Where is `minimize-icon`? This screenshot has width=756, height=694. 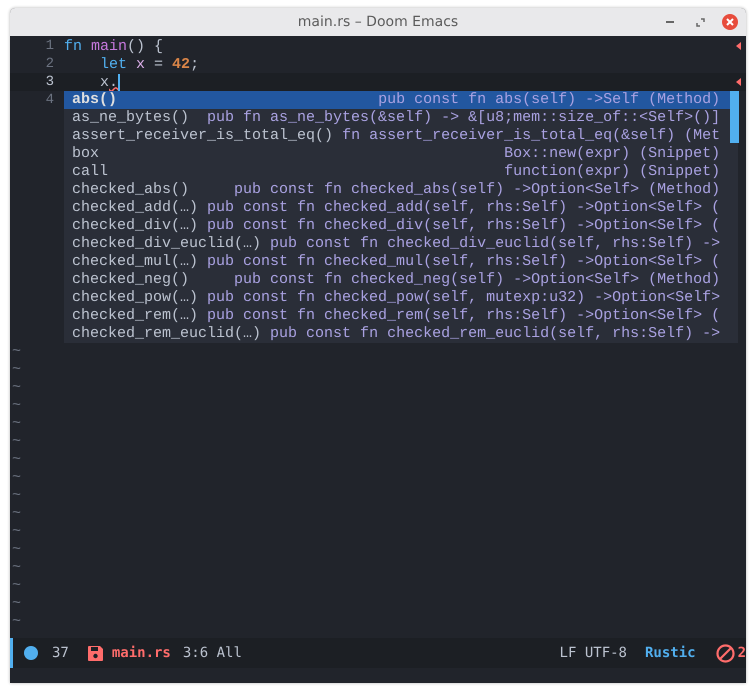
minimize-icon is located at coordinates (670, 22).